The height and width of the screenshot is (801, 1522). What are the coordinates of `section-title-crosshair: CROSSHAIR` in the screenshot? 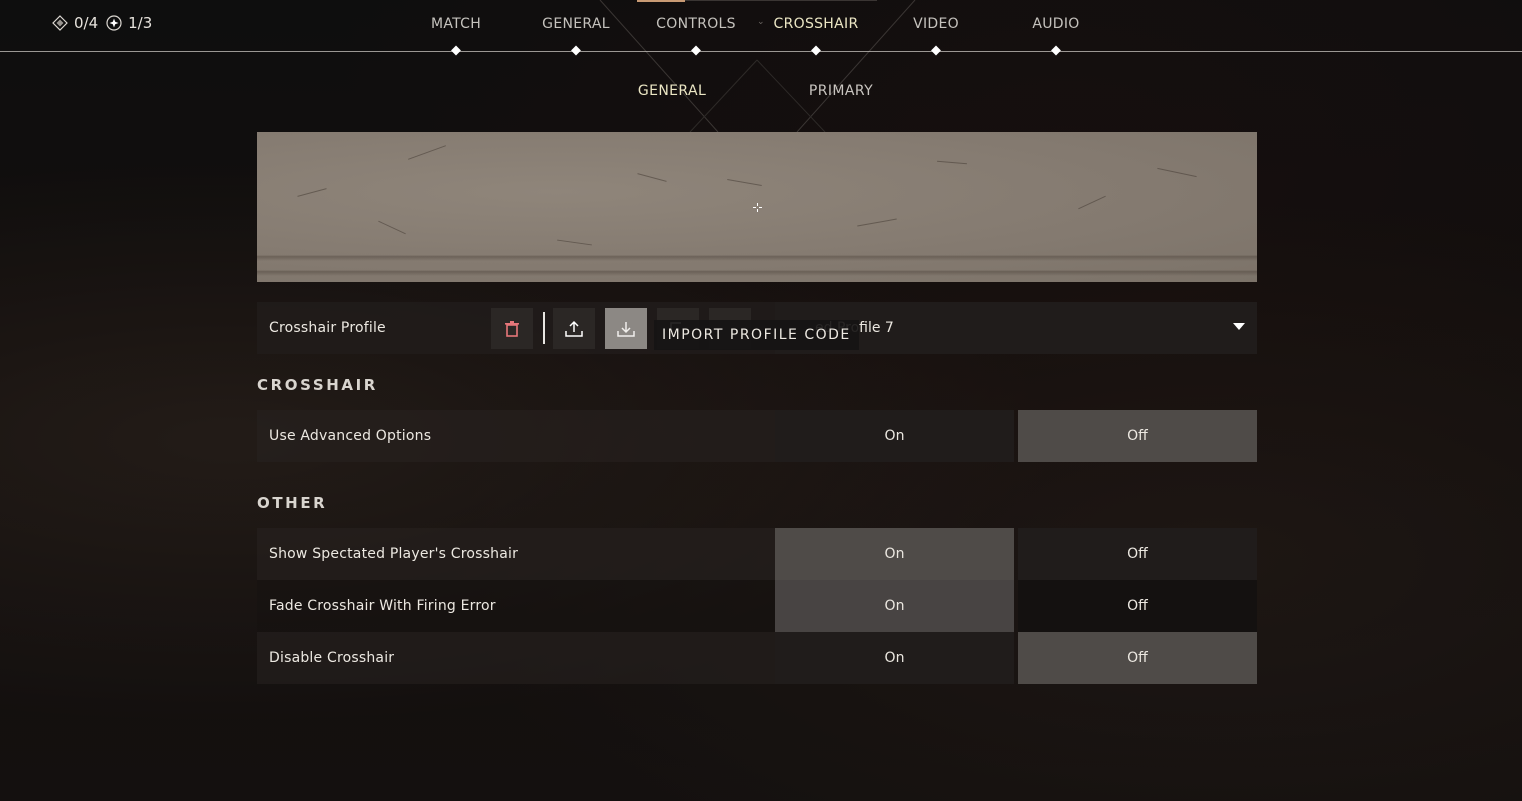 It's located at (317, 385).